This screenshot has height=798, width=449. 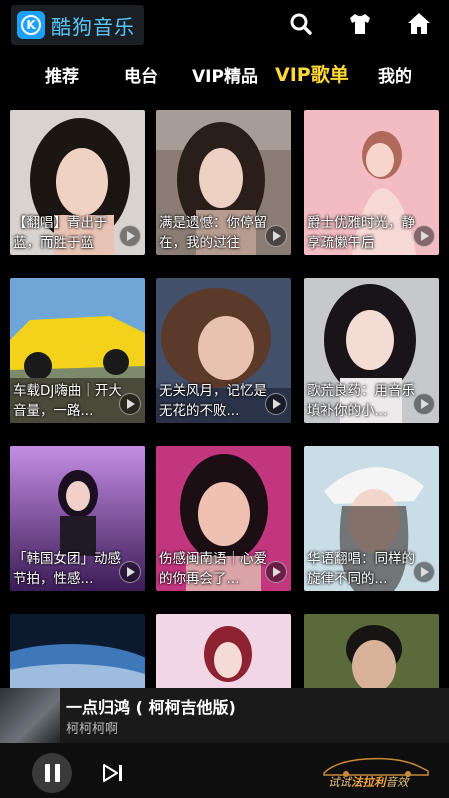 I want to click on kugou-logo-icon: K, so click(x=31, y=25).